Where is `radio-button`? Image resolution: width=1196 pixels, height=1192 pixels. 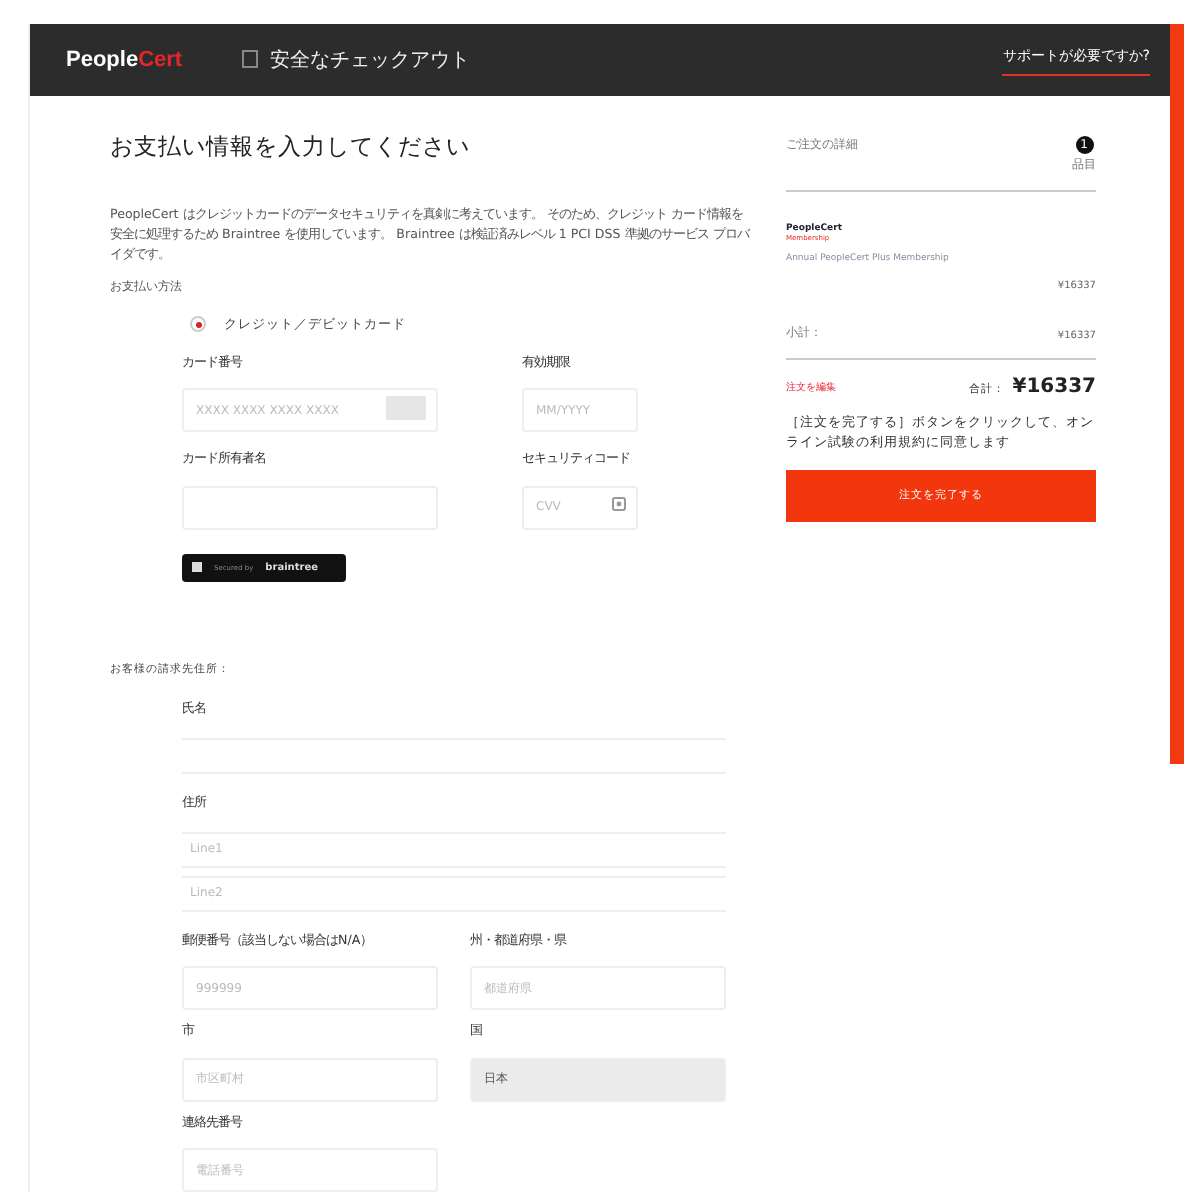
radio-button is located at coordinates (198, 324).